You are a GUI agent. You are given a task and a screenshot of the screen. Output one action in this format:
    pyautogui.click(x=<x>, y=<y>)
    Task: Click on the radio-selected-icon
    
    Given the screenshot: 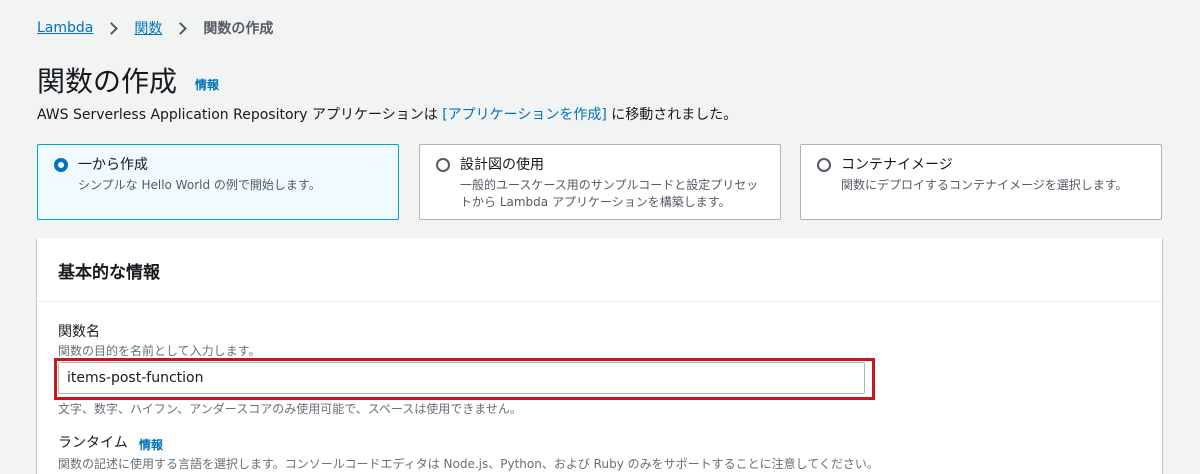 What is the action you would take?
    pyautogui.click(x=61, y=165)
    